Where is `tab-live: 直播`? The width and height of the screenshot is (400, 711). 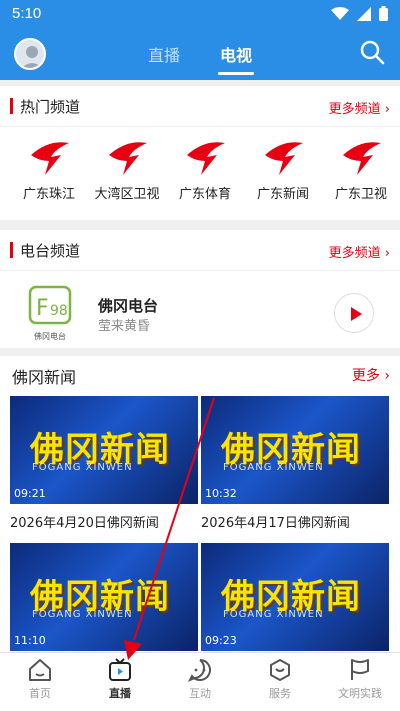 tab-live: 直播 is located at coordinates (164, 54).